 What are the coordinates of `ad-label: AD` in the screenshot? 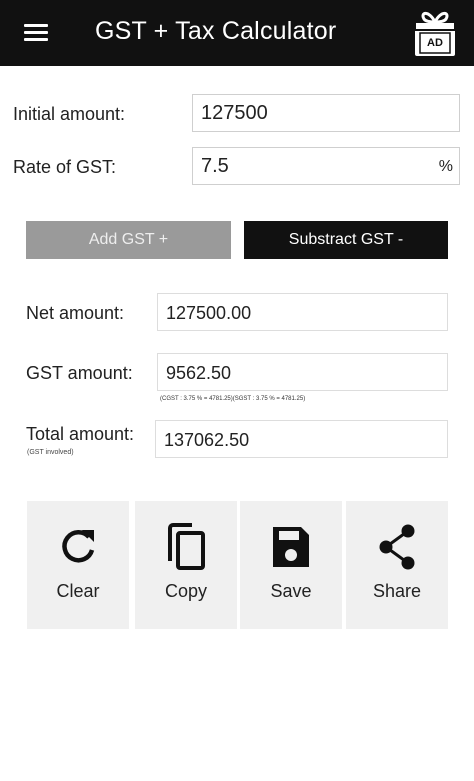 It's located at (435, 43).